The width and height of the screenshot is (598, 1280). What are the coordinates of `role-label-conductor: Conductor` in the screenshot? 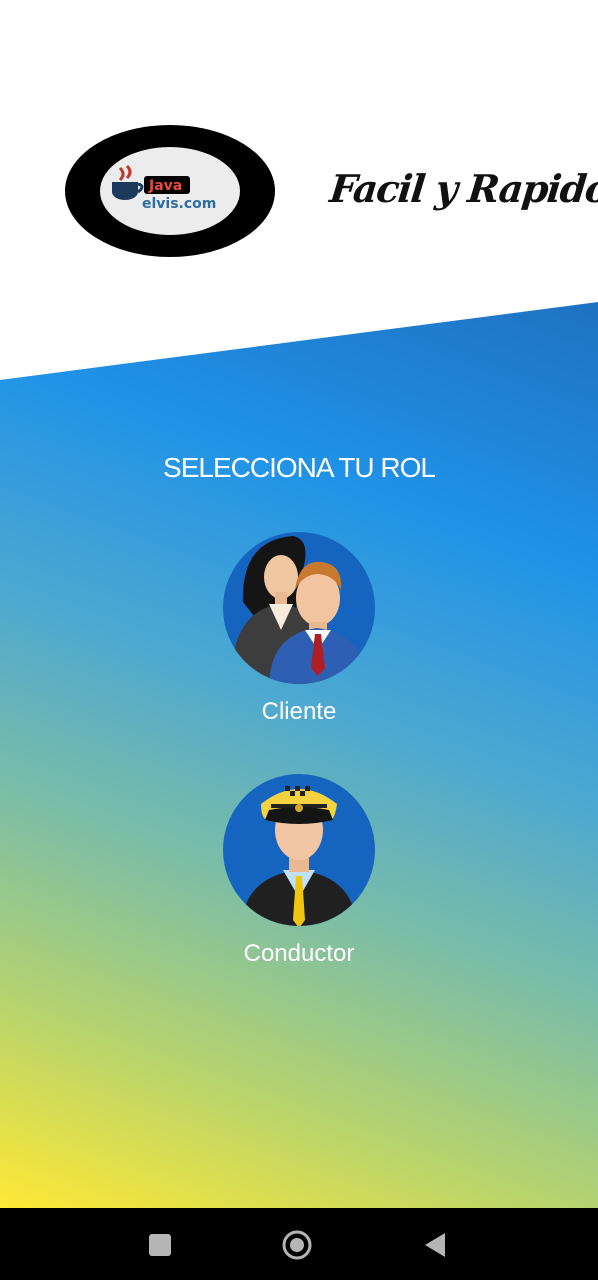 It's located at (299, 953).